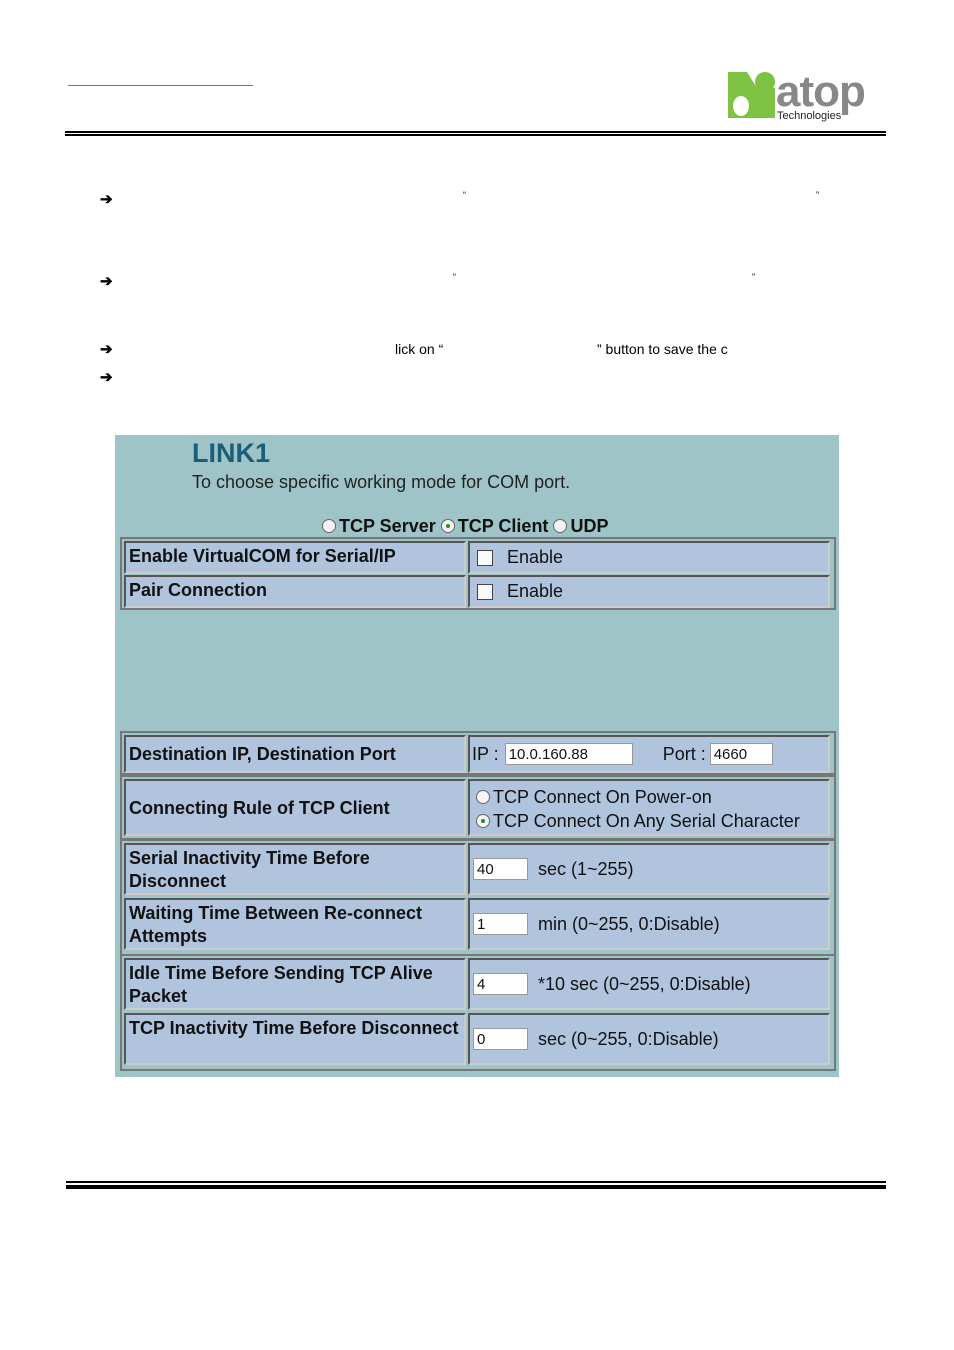 The width and height of the screenshot is (954, 1350). What do you see at coordinates (295, 591) in the screenshot?
I see `pair-connection-label: Pair Connection` at bounding box center [295, 591].